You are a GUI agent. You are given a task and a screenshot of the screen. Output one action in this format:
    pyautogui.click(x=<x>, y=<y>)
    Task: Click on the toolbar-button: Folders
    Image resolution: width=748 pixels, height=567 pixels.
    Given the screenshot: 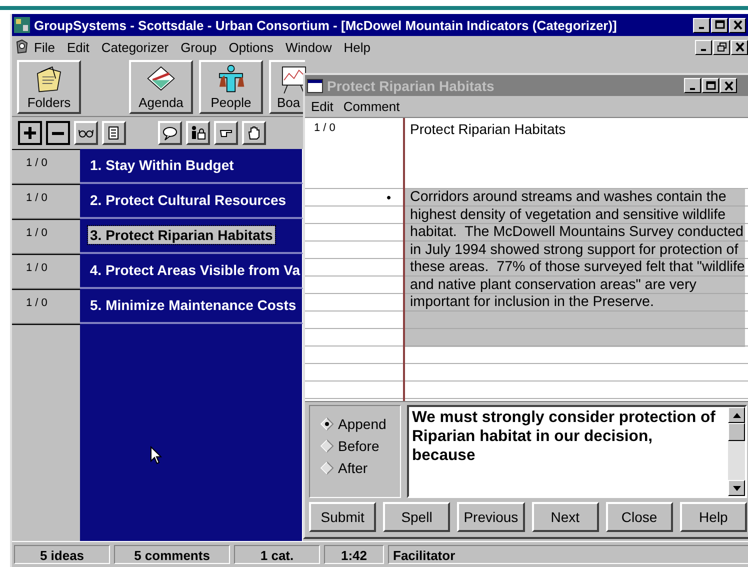 What is the action you would take?
    pyautogui.click(x=49, y=87)
    